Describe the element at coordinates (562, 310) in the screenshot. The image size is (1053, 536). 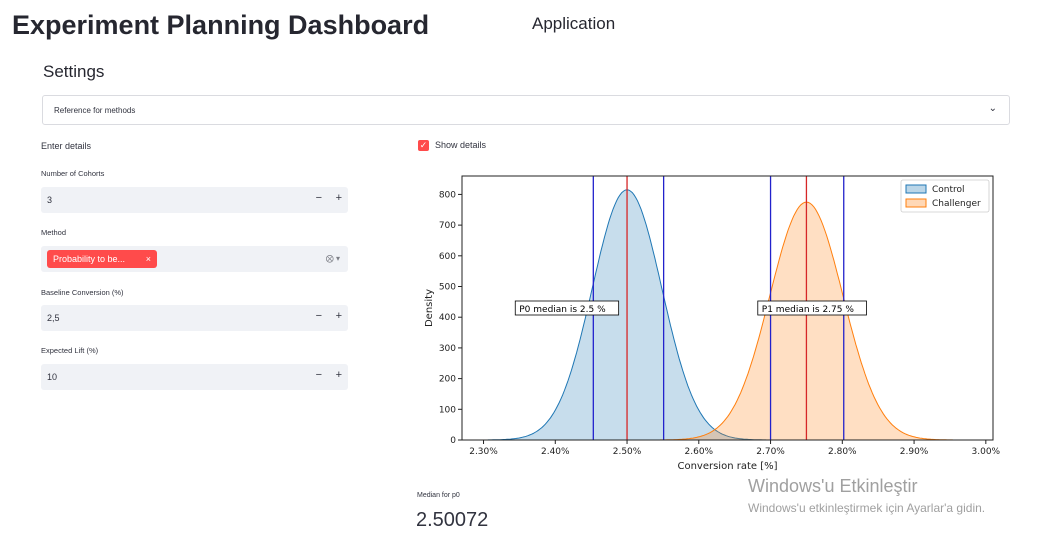
I see `annotation-label-0: P0 median is 2.5 %` at that location.